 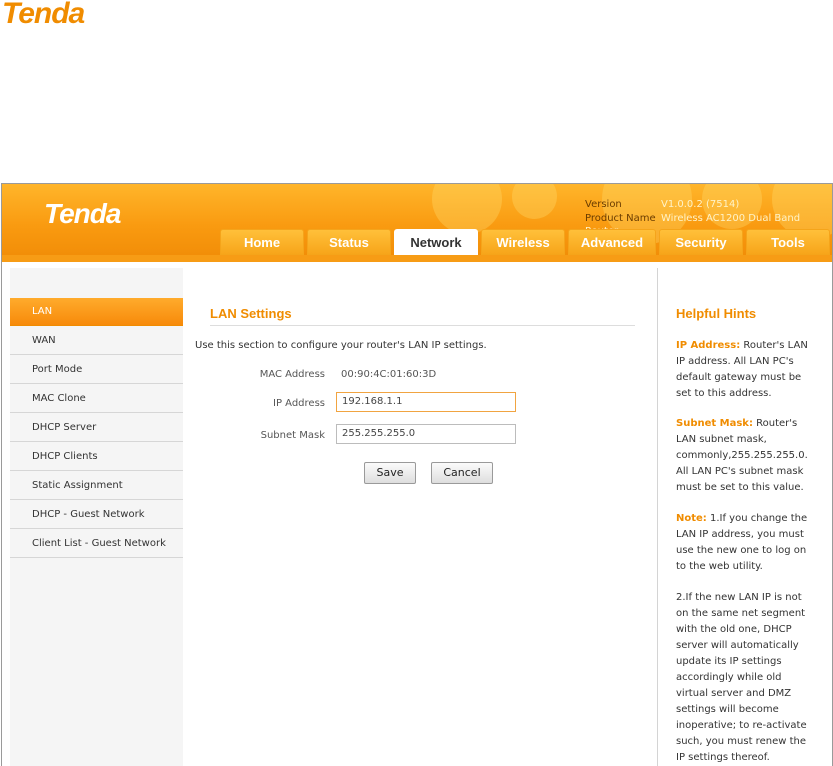 I want to click on sidebar-item-dhcp-clients: DHCP Clients, so click(x=96, y=457).